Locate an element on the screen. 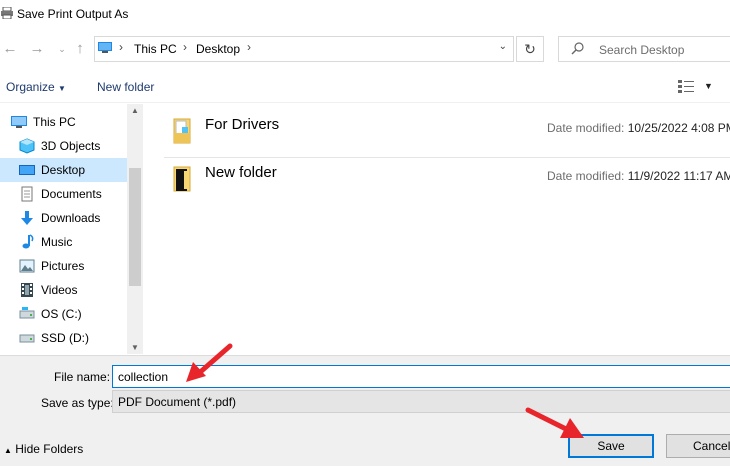  forward-arrow-icon: → is located at coordinates (37, 49).